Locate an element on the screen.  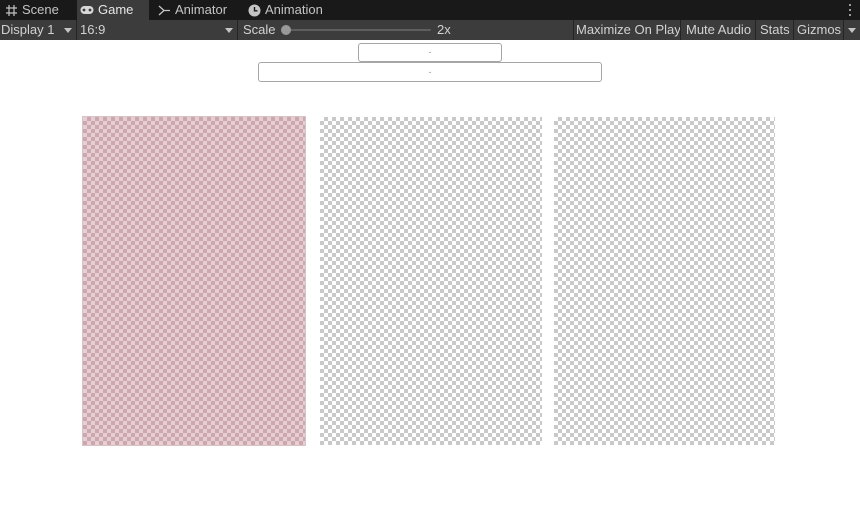
tab-animator: Animator is located at coordinates (198, 10).